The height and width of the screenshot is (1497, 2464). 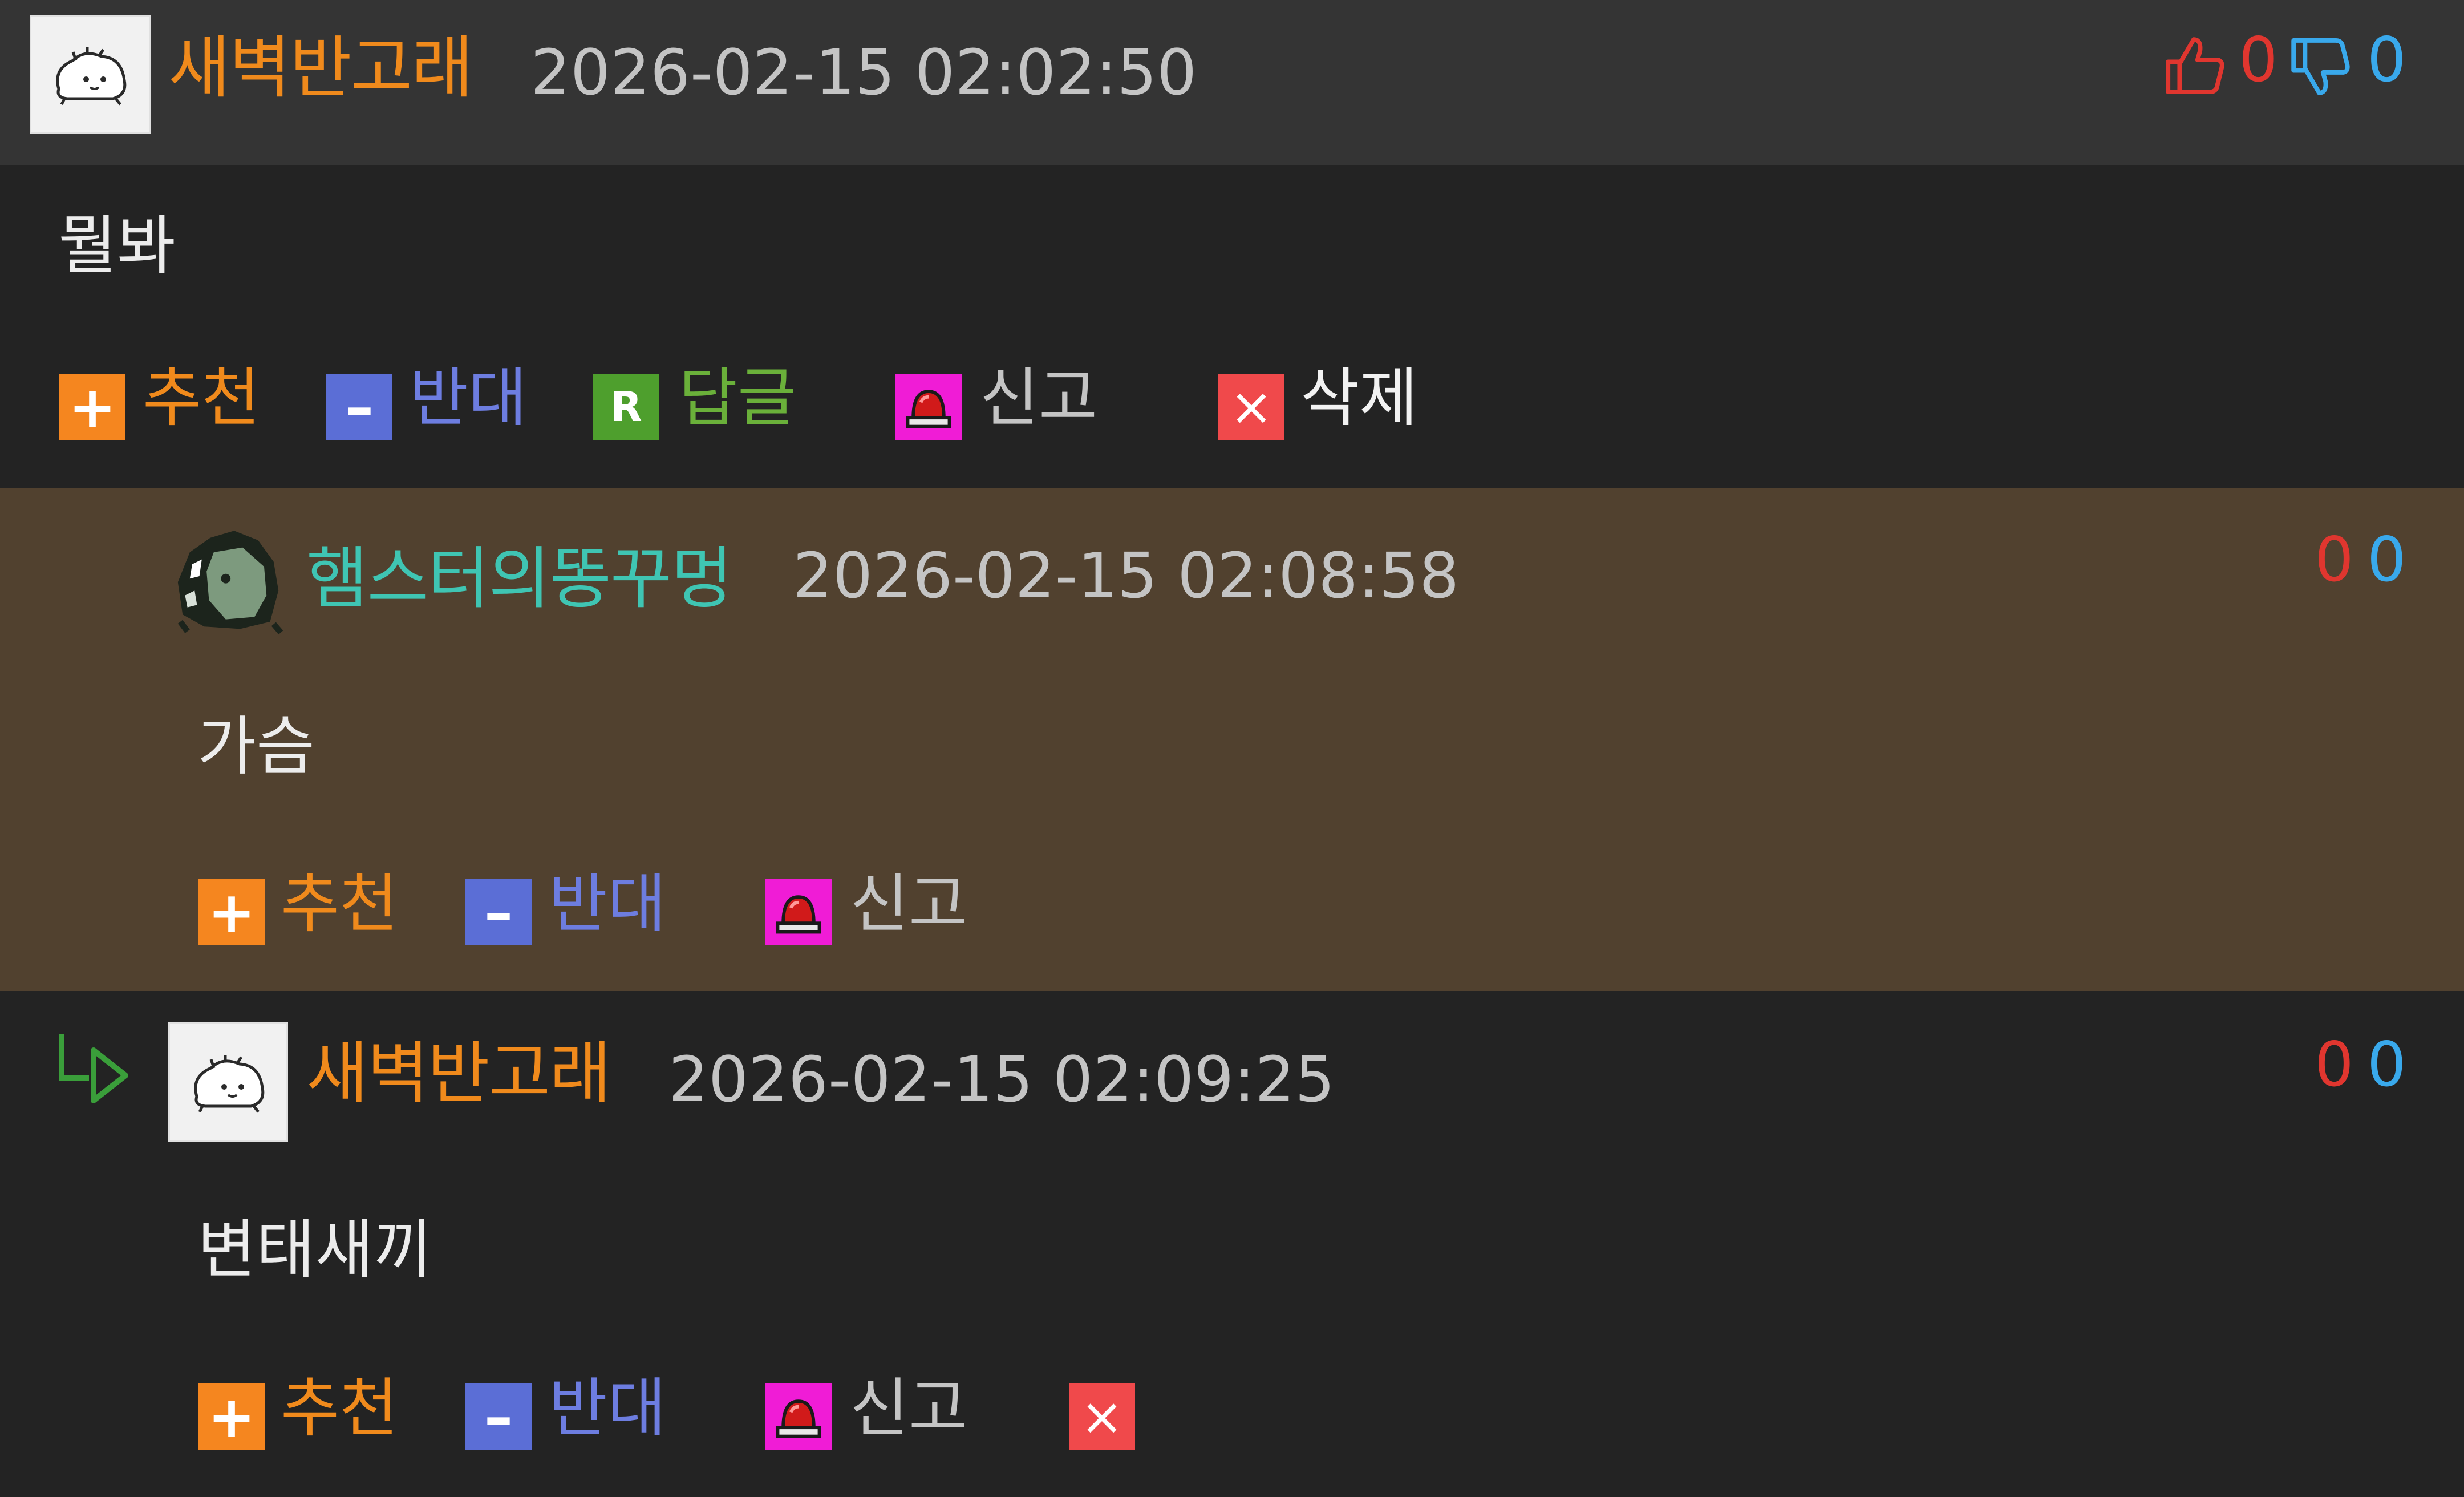 What do you see at coordinates (256, 747) in the screenshot?
I see `comment-content: 가슴` at bounding box center [256, 747].